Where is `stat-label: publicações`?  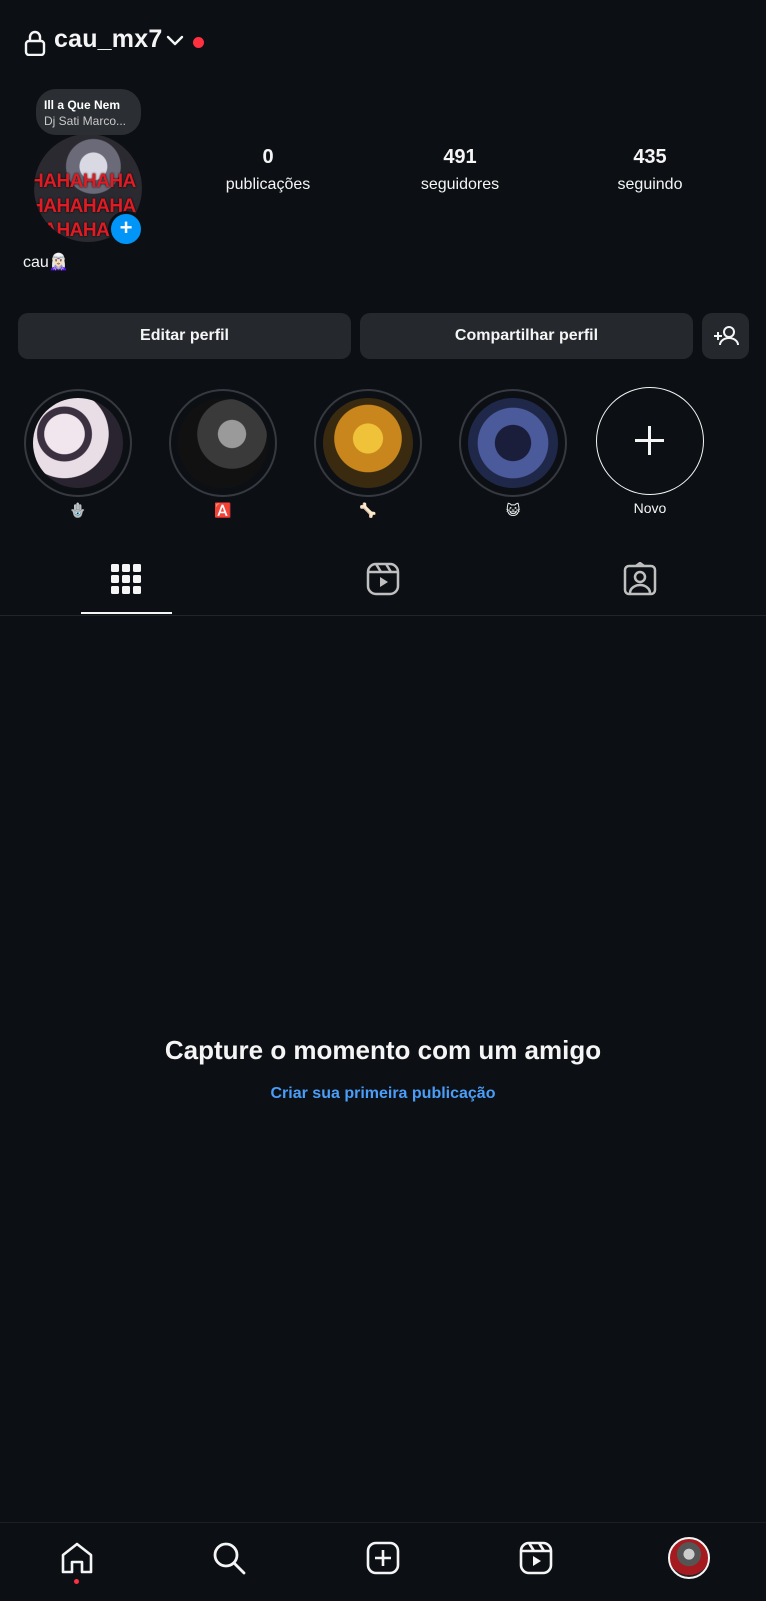
stat-label: publicações is located at coordinates (268, 184).